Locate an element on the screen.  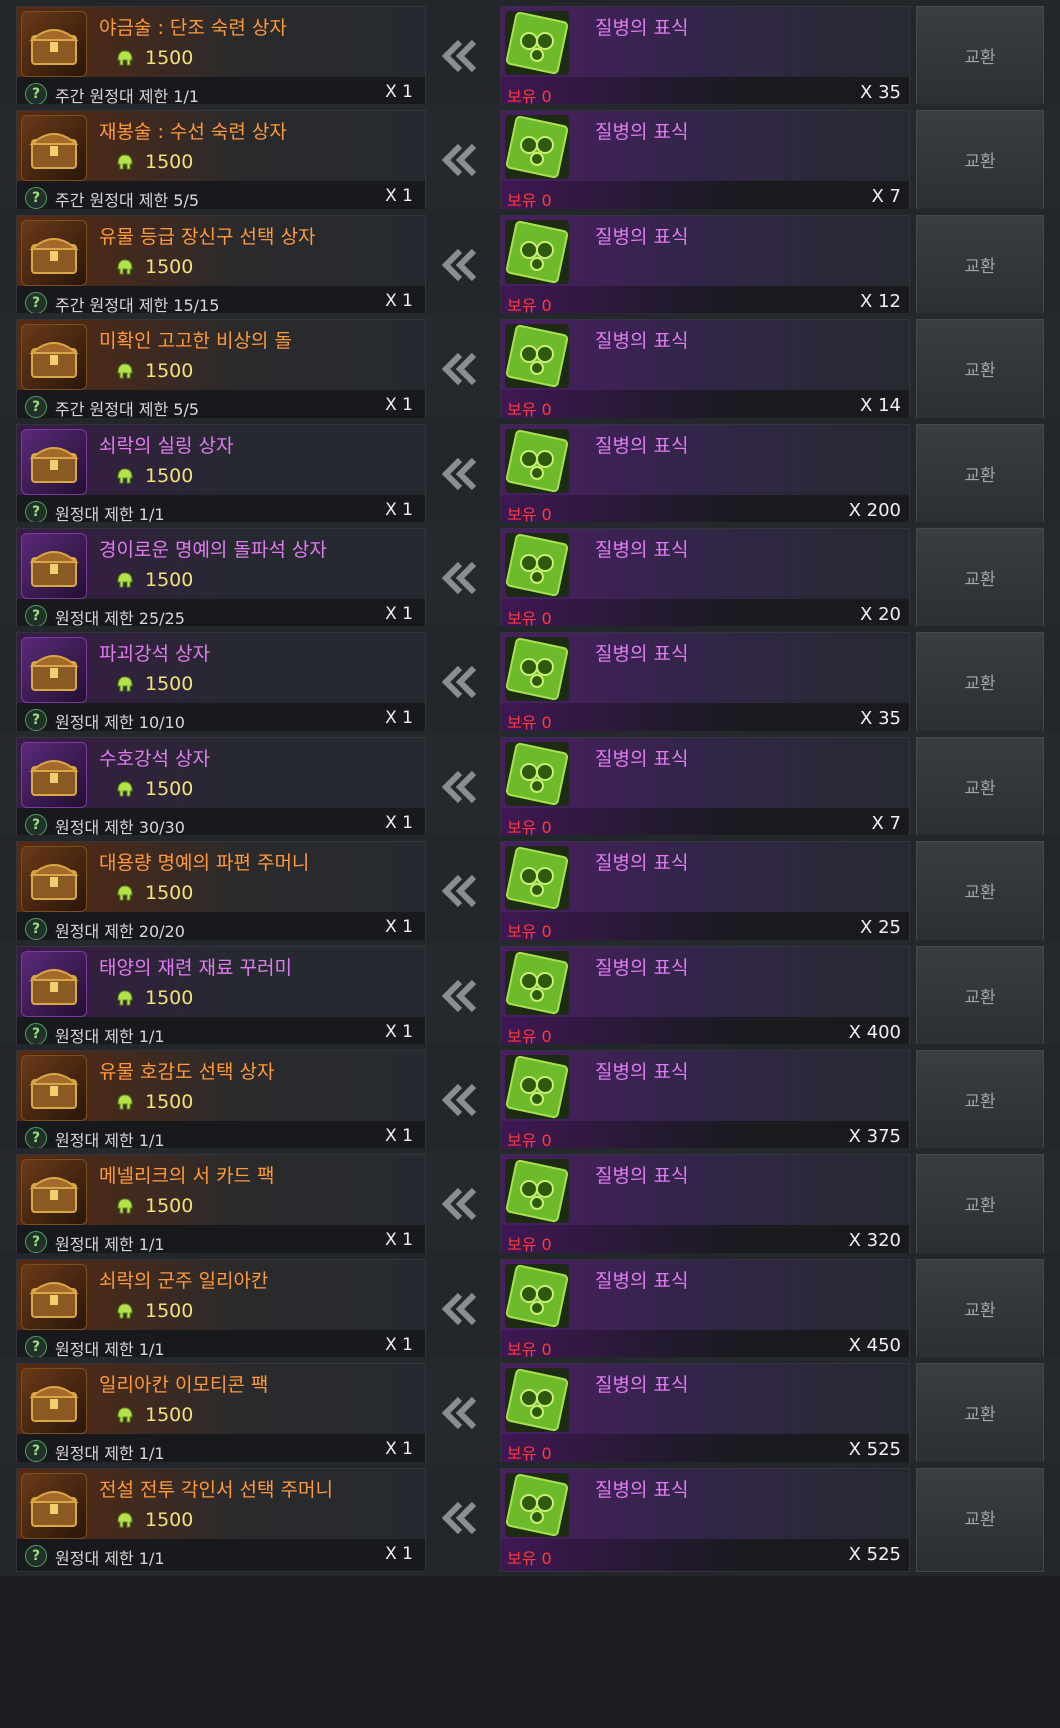
purchase-limit: 원정대 제한 1/1 is located at coordinates (110, 1244).